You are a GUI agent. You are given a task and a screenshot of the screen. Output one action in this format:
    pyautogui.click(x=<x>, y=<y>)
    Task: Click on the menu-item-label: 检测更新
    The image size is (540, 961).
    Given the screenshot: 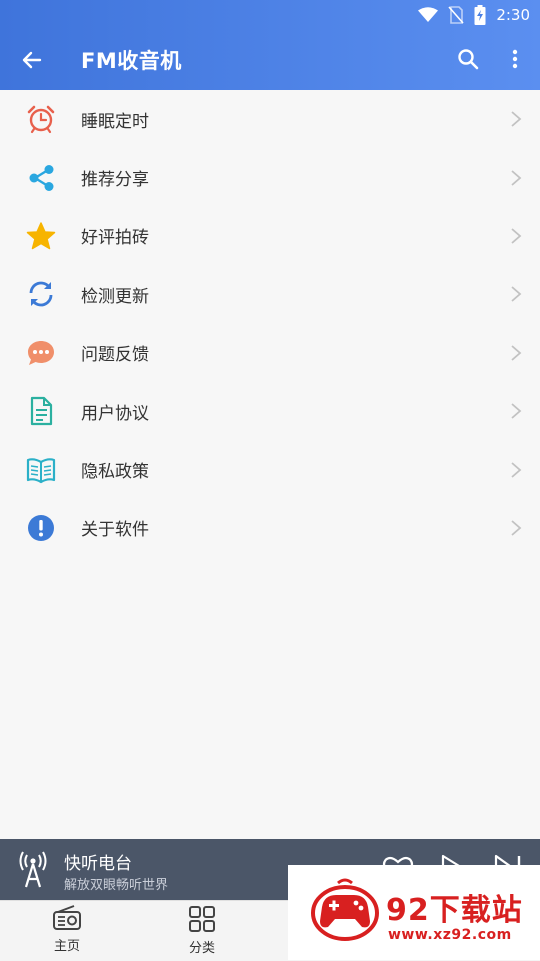 What is the action you would take?
    pyautogui.click(x=115, y=296)
    